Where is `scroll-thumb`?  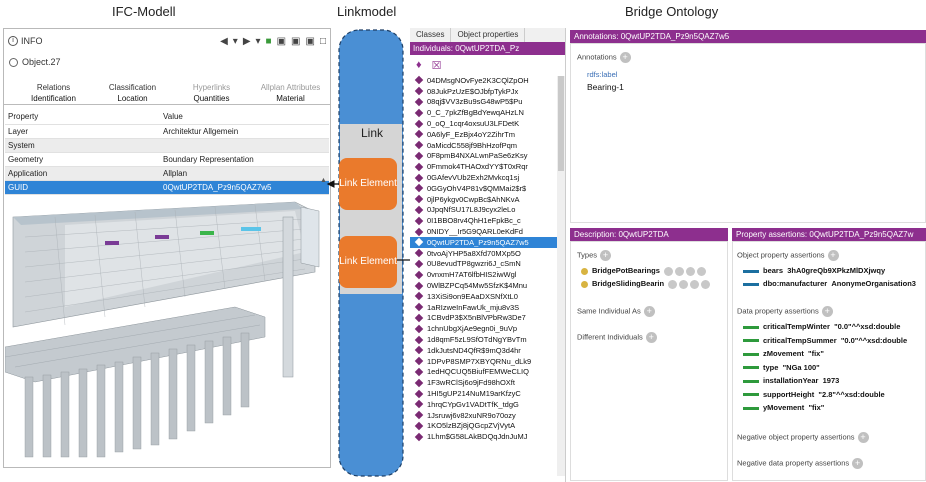 scroll-thumb is located at coordinates (561, 123).